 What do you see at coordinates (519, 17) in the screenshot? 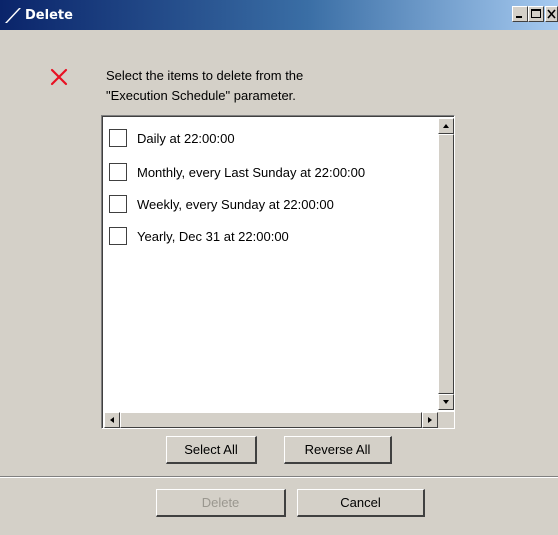
I see `minimize-icon` at bounding box center [519, 17].